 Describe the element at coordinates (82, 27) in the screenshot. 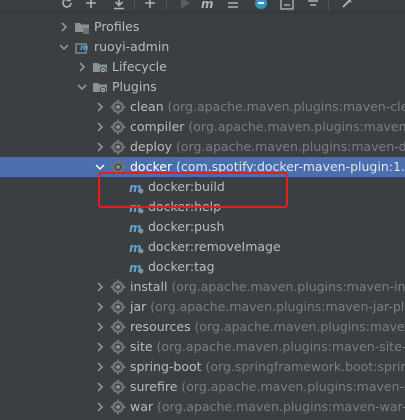

I see `folder-profiles-icon` at that location.